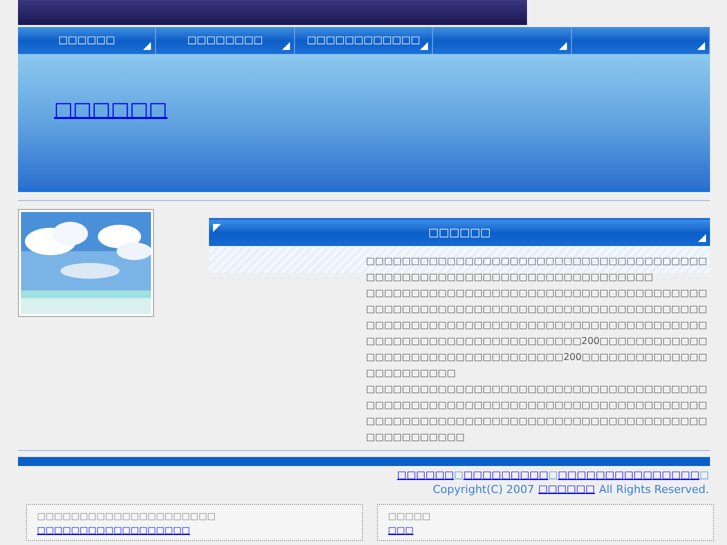 The height and width of the screenshot is (545, 727). What do you see at coordinates (111, 109) in the screenshot?
I see `site-title-link: □□□□□□` at bounding box center [111, 109].